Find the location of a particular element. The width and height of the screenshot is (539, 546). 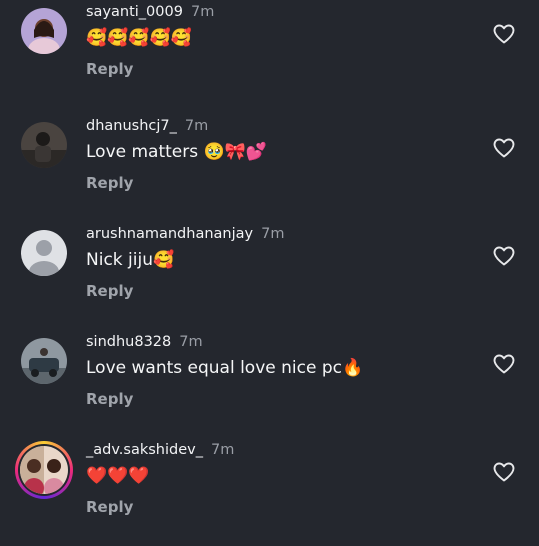

username: _adv.sakshidev_ is located at coordinates (144, 450).